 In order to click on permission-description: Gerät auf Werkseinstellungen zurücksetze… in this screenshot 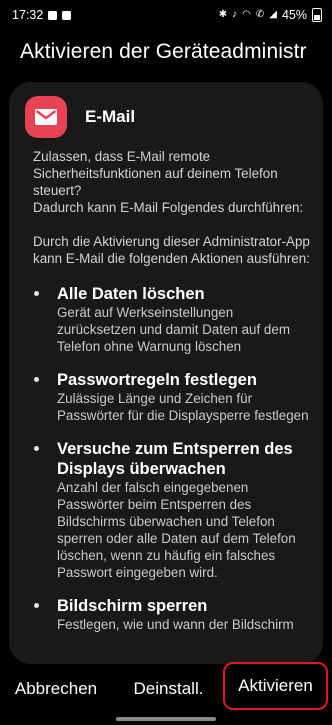, I will do `click(173, 329)`.